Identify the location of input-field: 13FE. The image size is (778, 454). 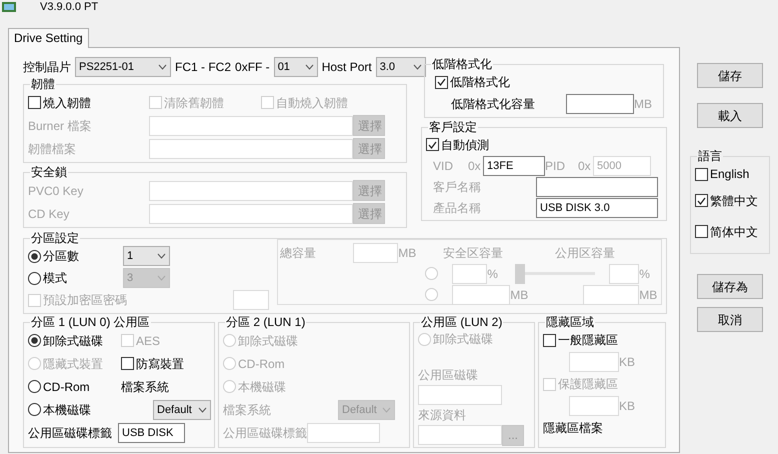
(514, 166).